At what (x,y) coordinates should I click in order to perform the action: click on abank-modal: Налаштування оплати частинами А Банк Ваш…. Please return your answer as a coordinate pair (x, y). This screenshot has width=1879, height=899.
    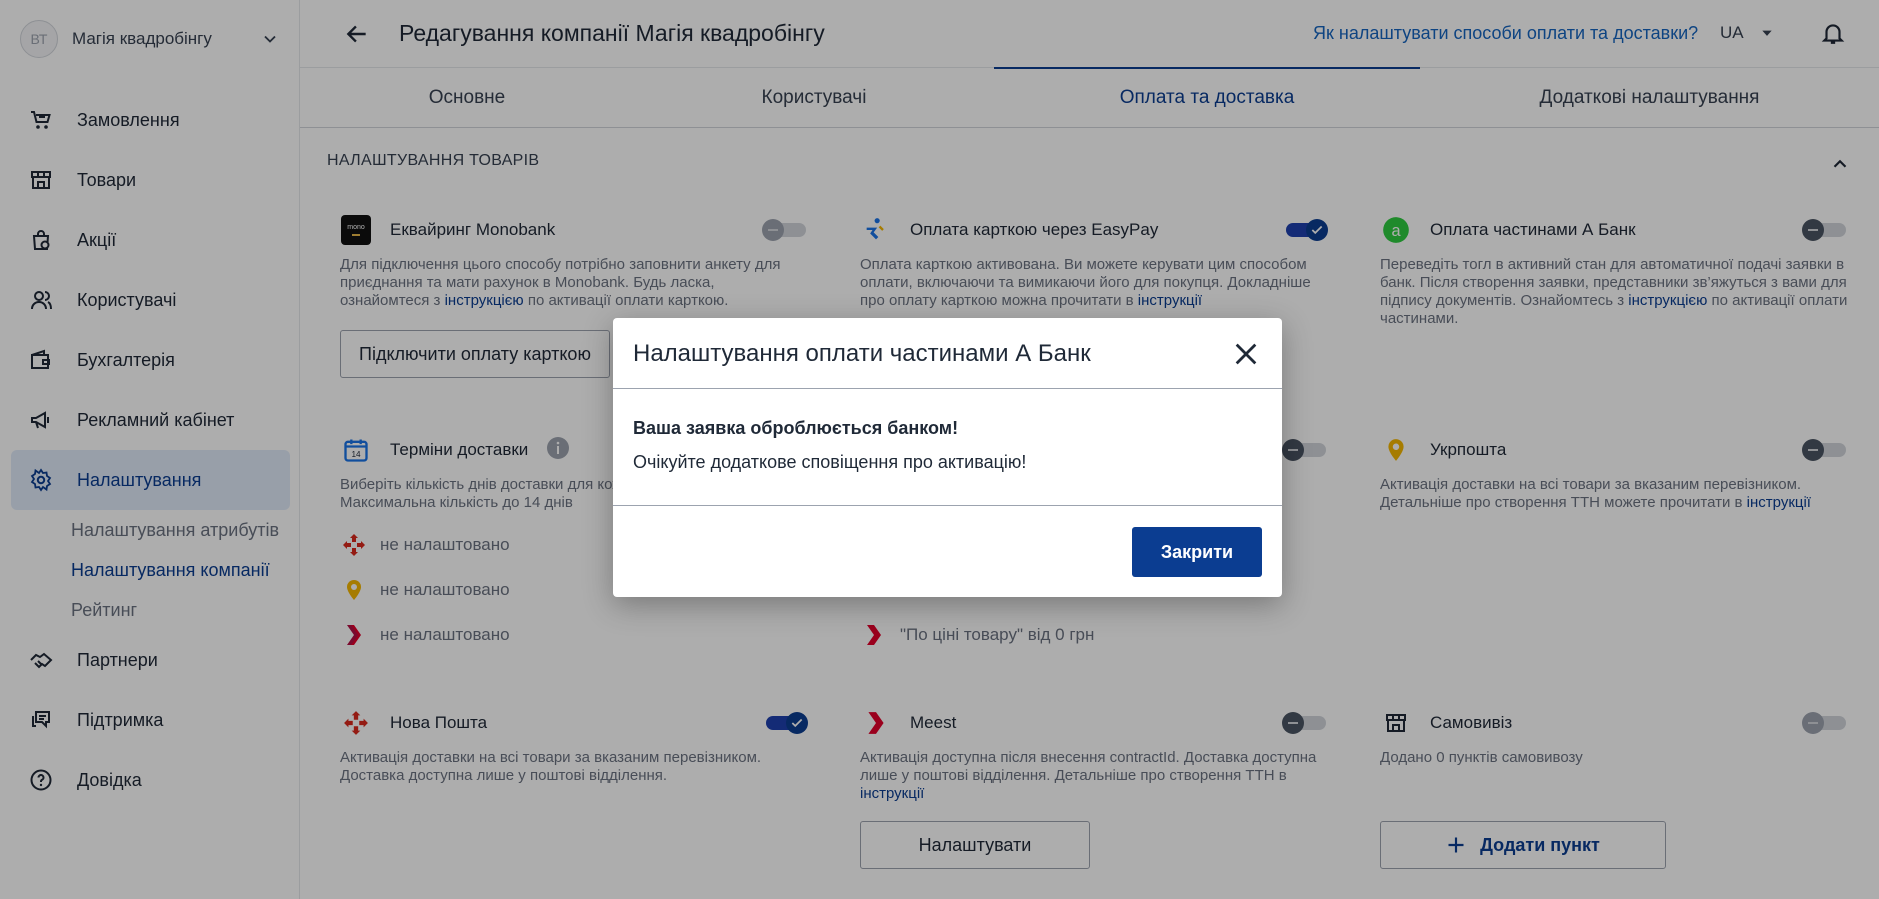
    Looking at the image, I should click on (947, 457).